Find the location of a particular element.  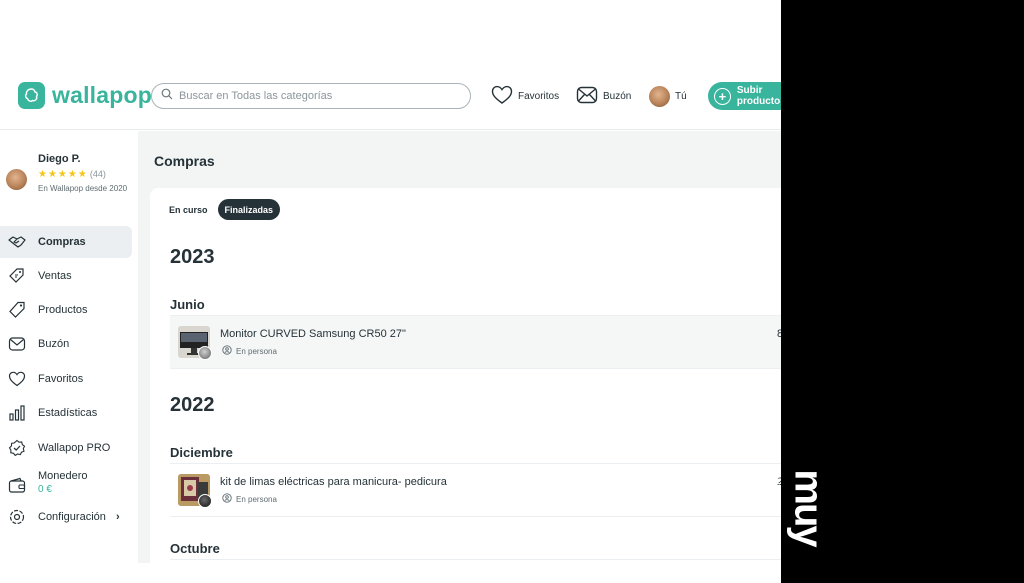

sidebar-item-ventas: Ventas is located at coordinates (66, 276).